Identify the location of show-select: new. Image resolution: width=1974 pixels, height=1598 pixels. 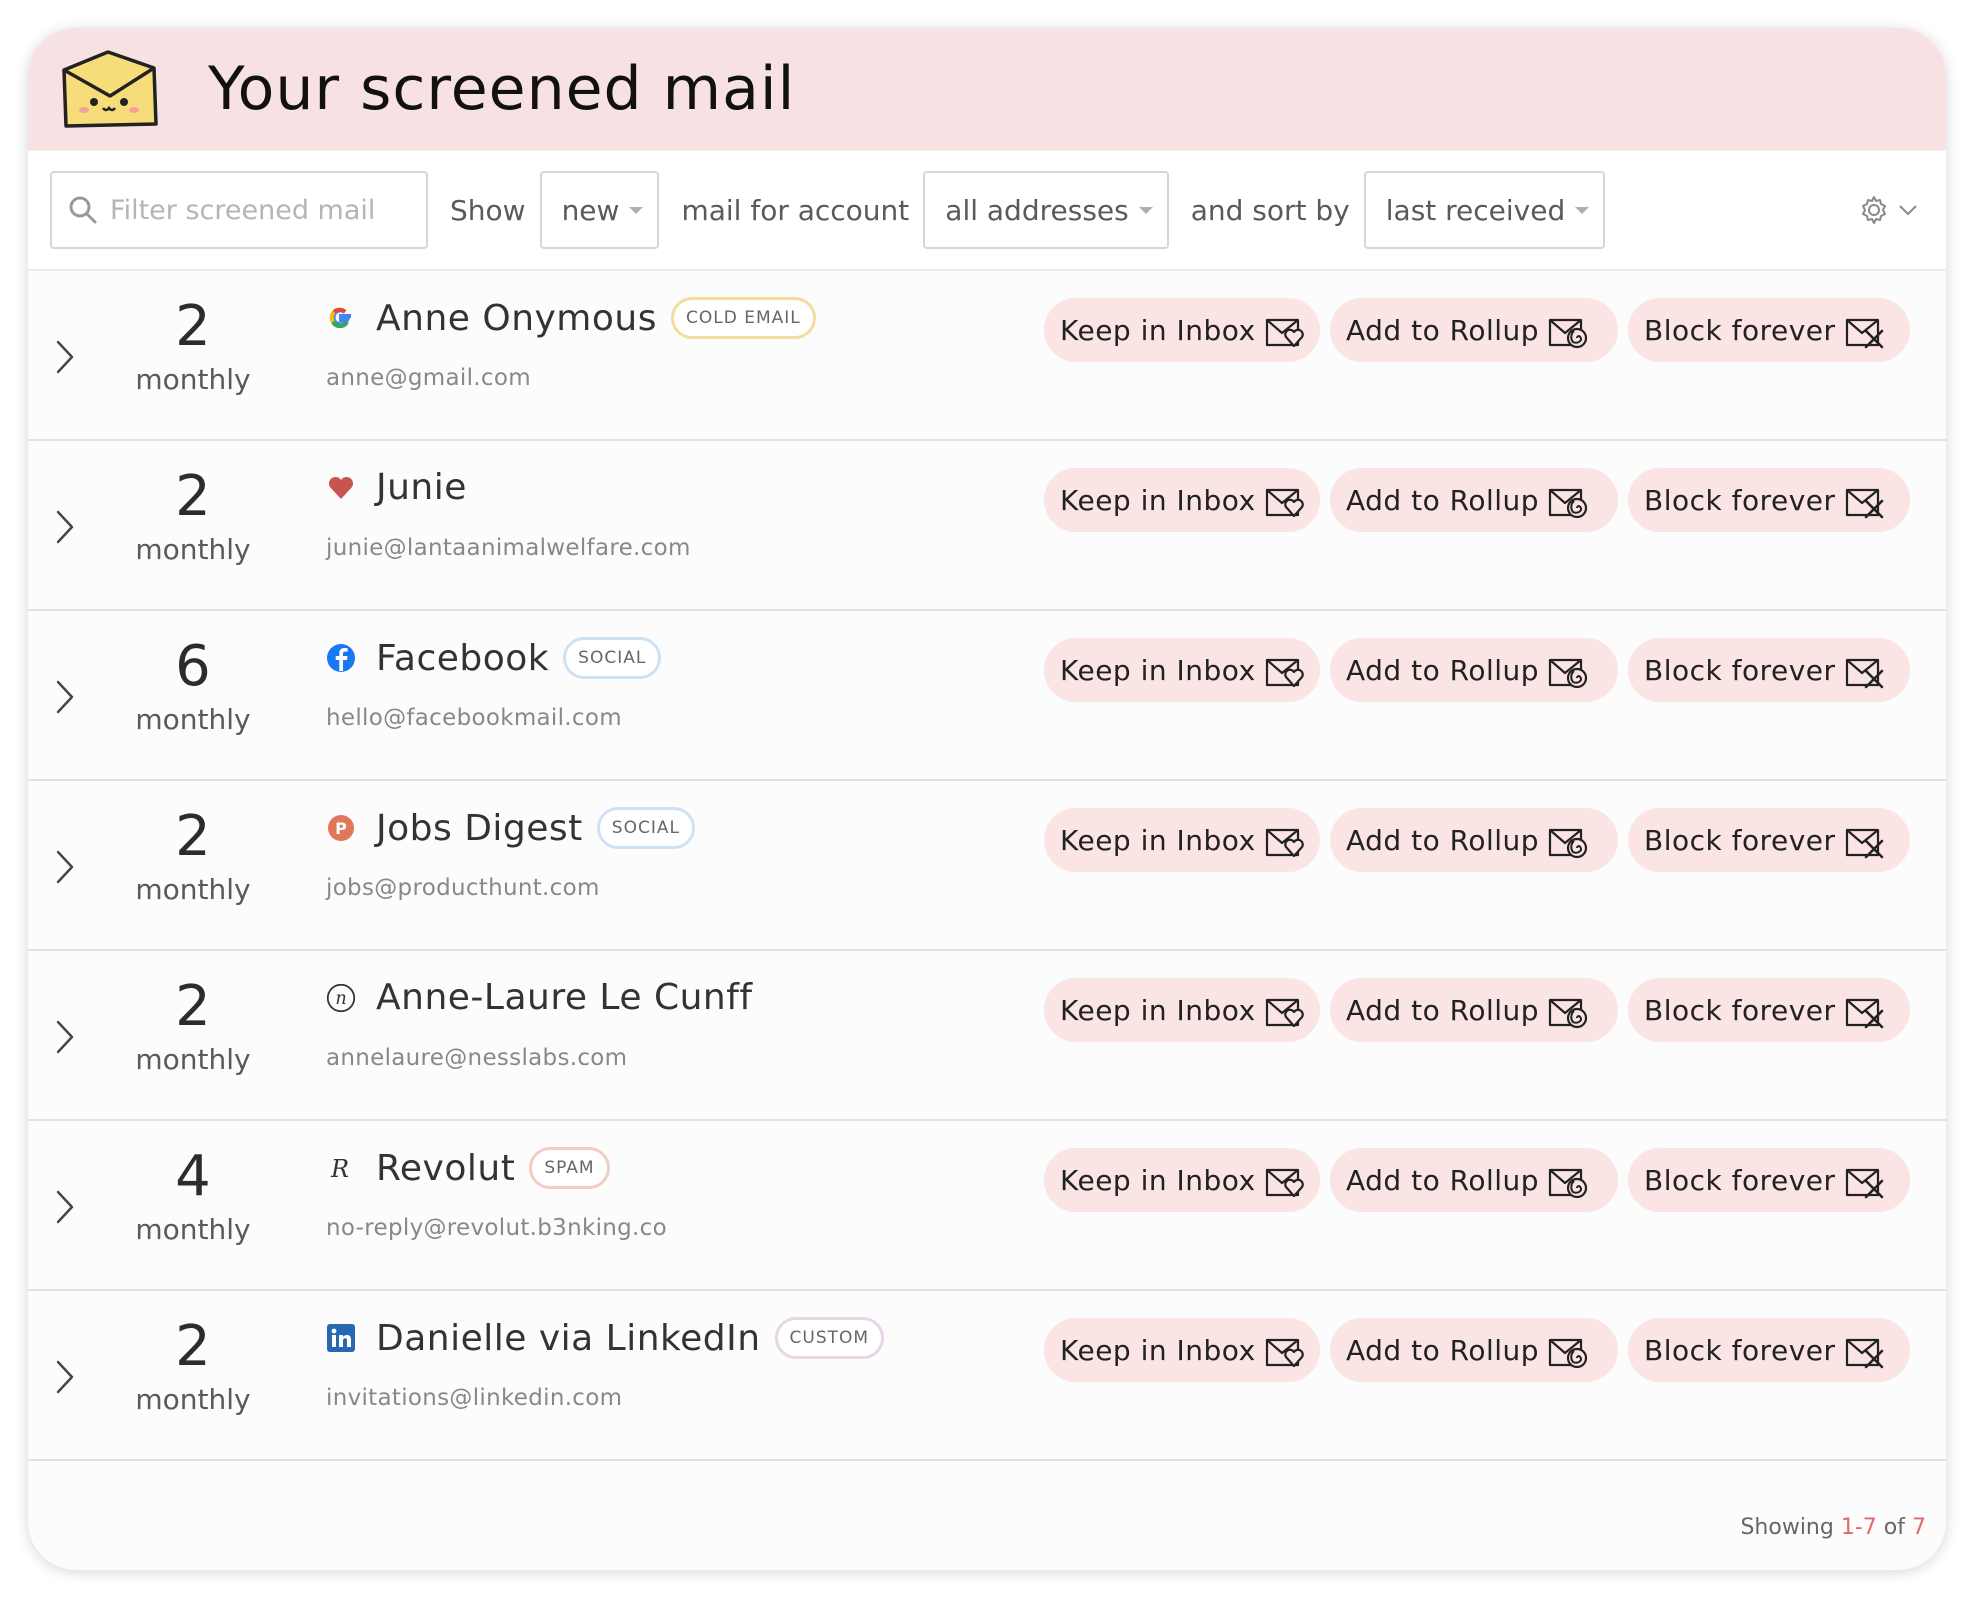
(599, 210).